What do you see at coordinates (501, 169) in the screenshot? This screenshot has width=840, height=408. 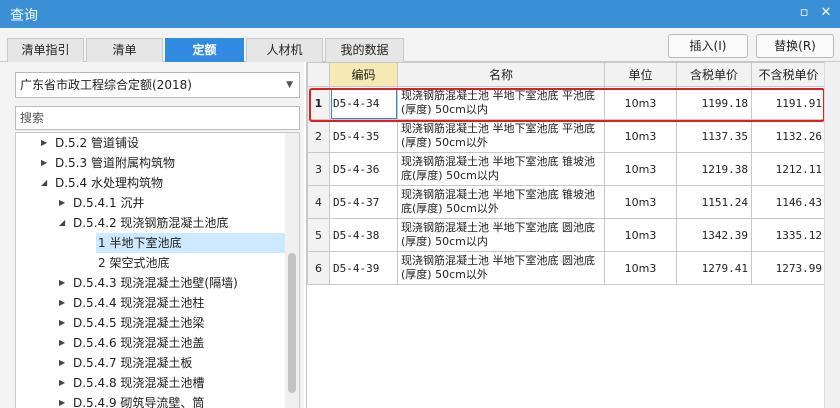 I see `cell-name: 现浇钢筋混凝土池 半地下室池底 锥坡池底(厚度) 50cm以内` at bounding box center [501, 169].